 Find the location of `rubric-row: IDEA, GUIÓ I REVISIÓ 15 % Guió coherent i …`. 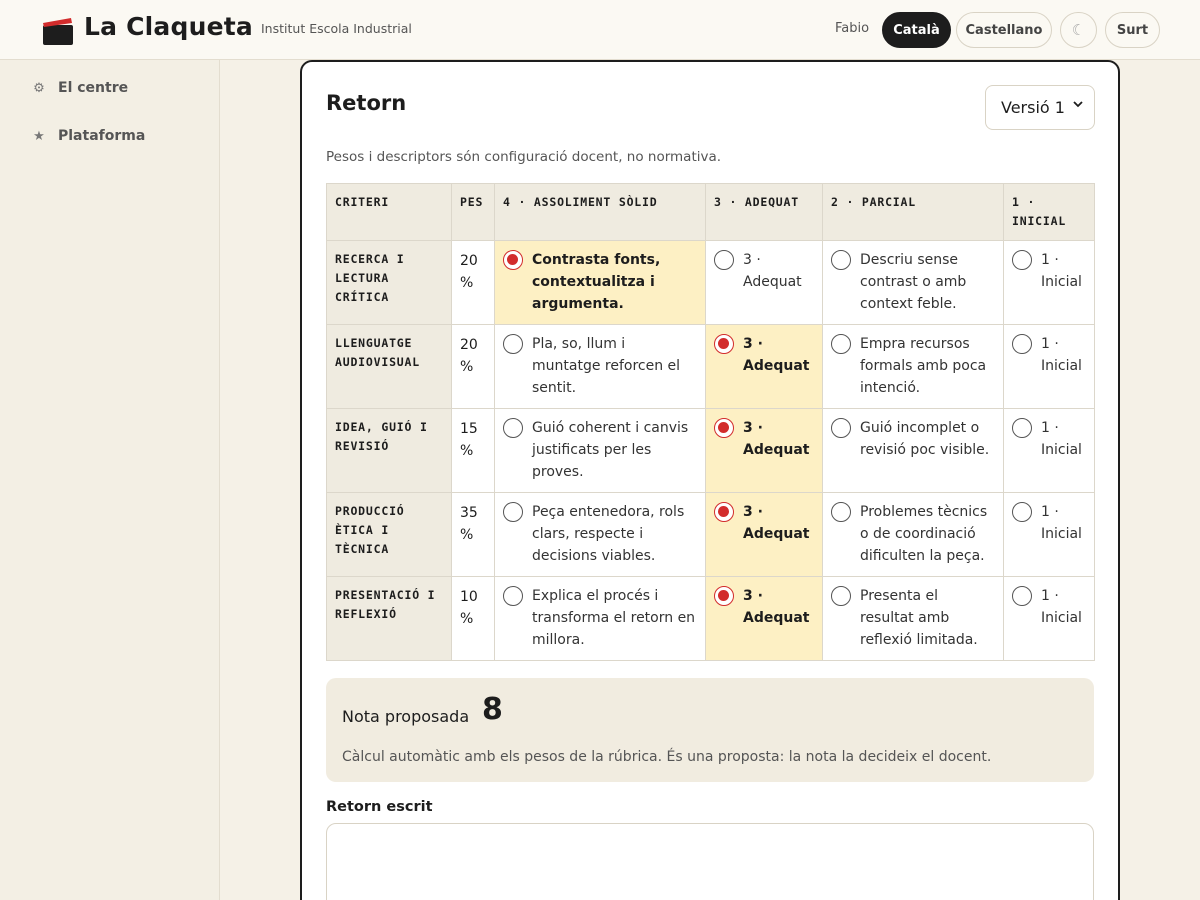

rubric-row: IDEA, GUIÓ I REVISIÓ 15 % Guió coherent i … is located at coordinates (710, 450).